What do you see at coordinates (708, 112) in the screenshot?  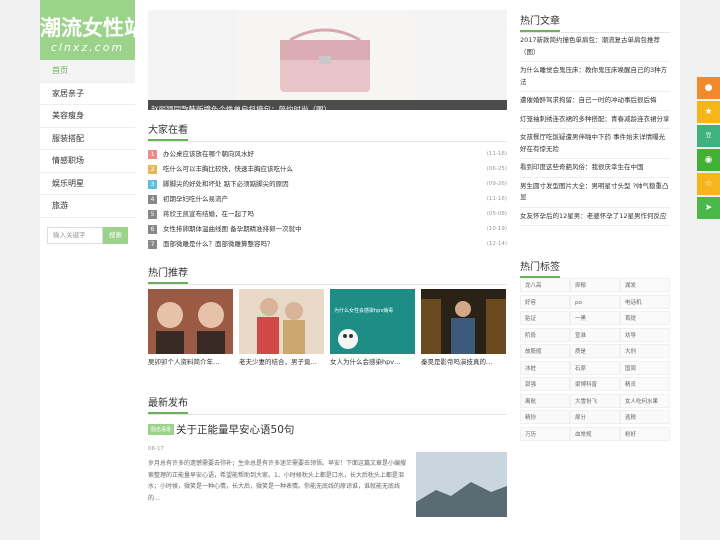 I see `qzone-icon: ★` at bounding box center [708, 112].